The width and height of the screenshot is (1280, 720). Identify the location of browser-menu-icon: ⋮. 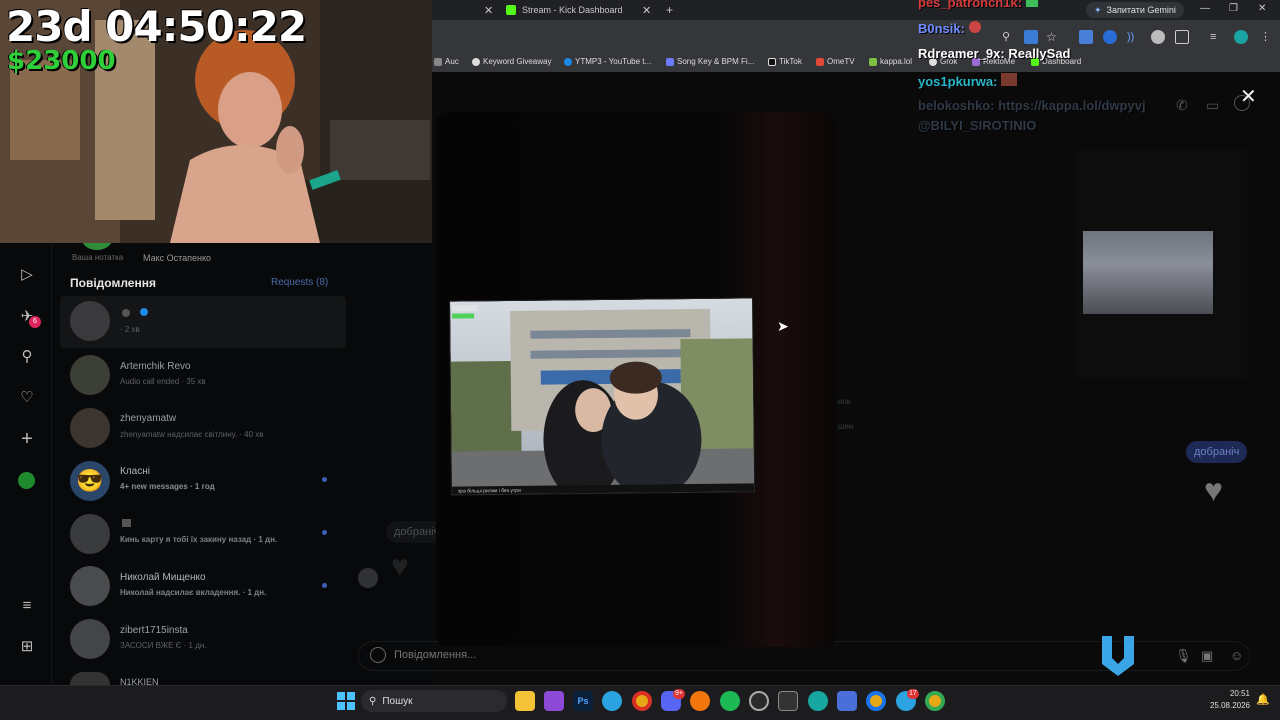
(1267, 37).